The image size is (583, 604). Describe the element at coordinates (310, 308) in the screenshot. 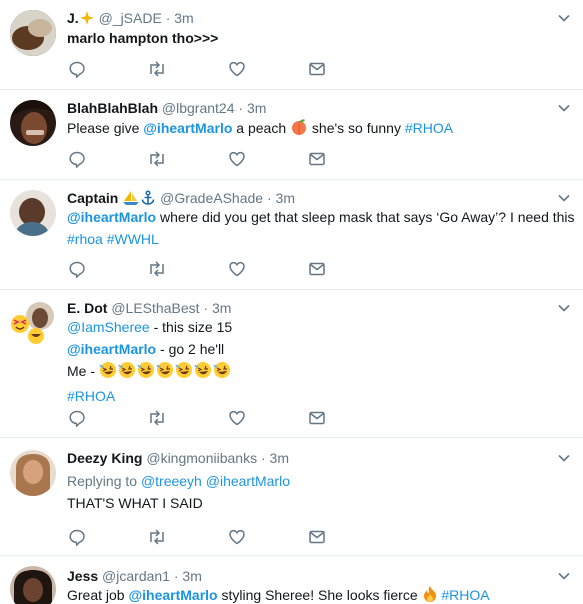

I see `tweet-header: E. Dot @LESthaBest · 3m` at that location.